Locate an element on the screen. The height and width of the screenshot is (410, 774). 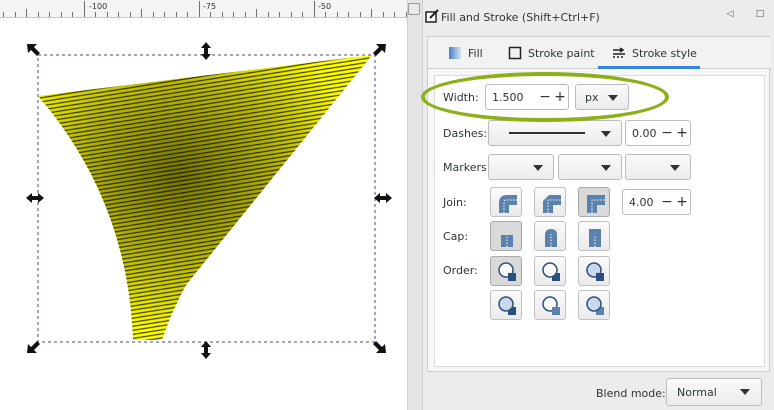
cap-round-button is located at coordinates (550, 236).